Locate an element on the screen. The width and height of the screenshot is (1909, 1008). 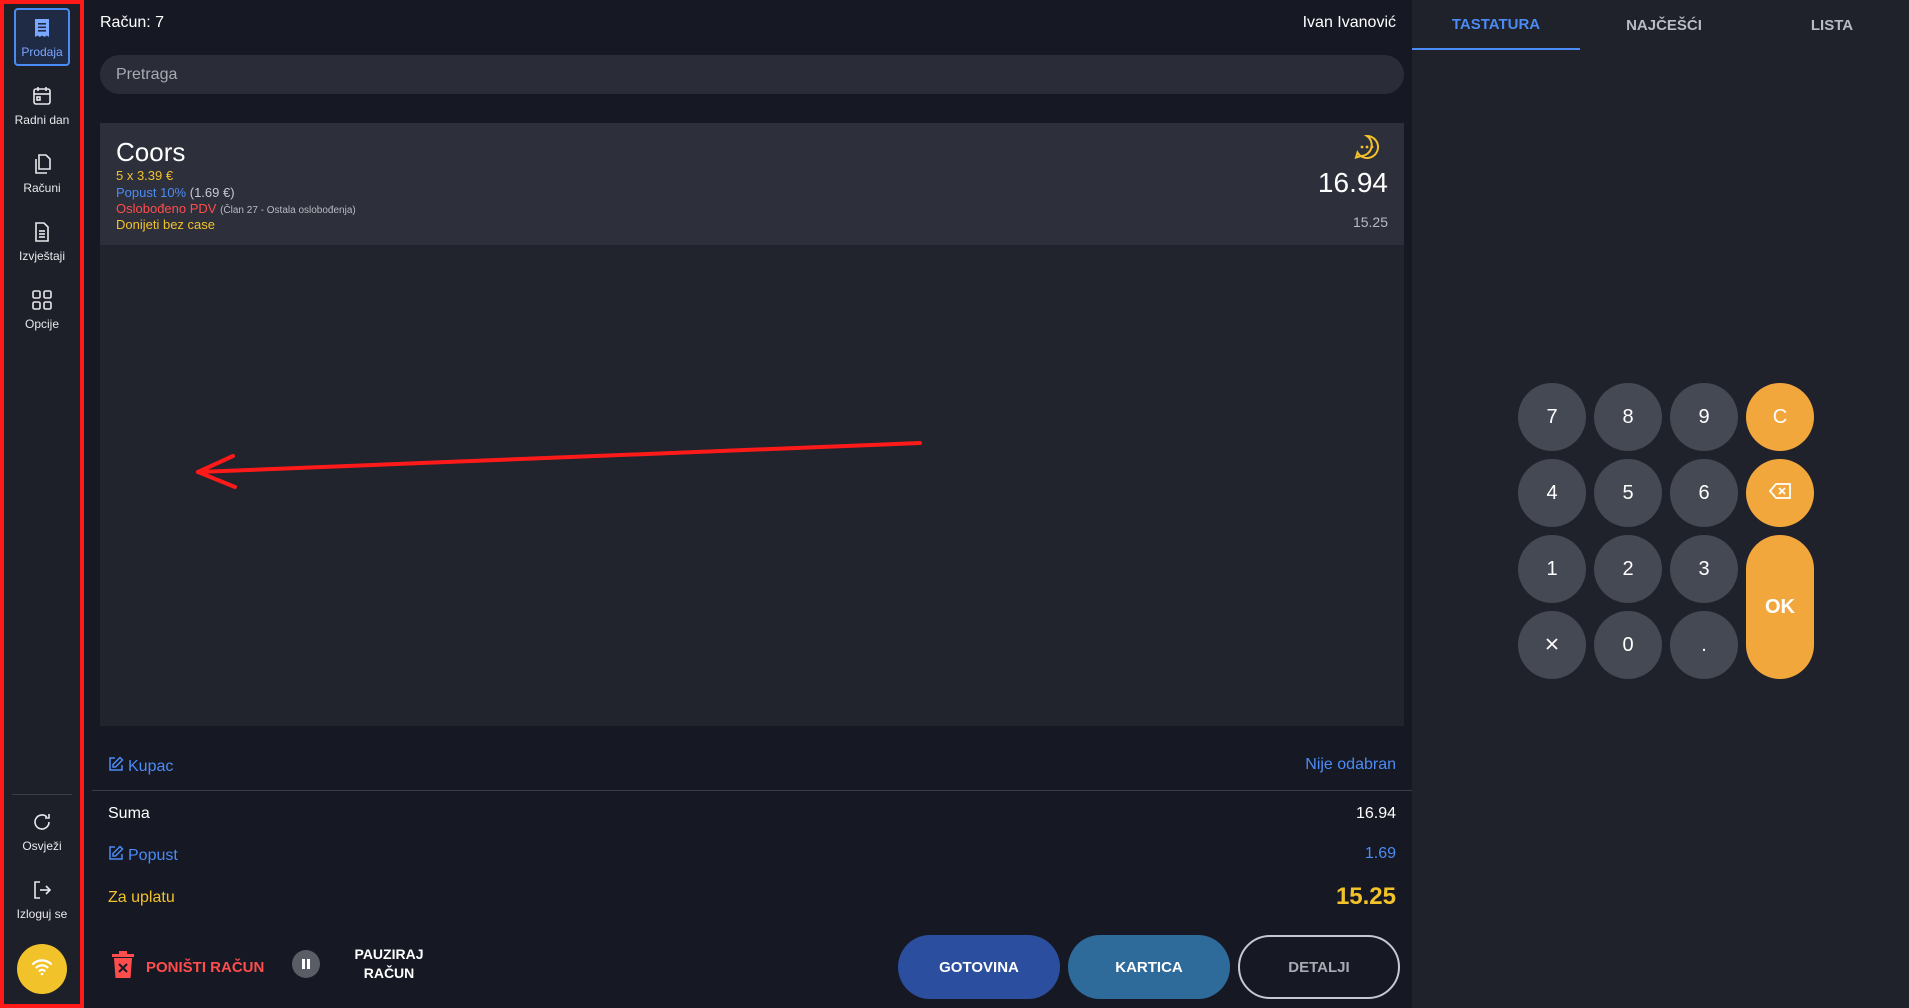
customer-button: Kupac is located at coordinates (140, 766).